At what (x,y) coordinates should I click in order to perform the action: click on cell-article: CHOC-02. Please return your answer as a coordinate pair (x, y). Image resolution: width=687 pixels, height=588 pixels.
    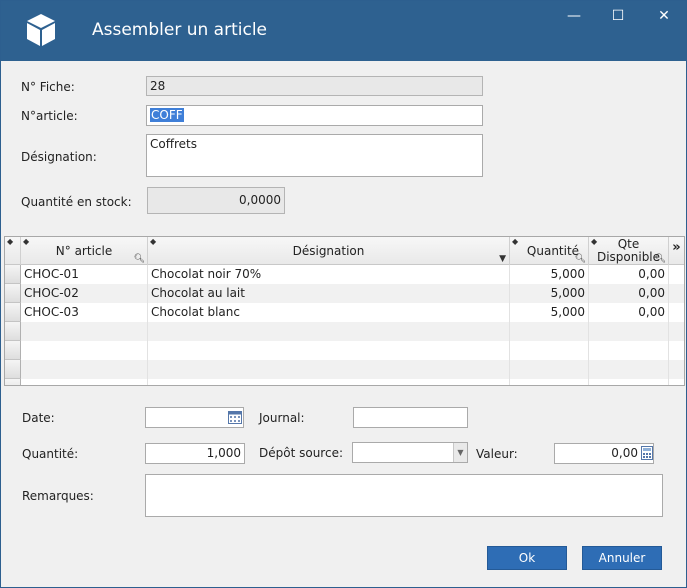
    Looking at the image, I should click on (84, 293).